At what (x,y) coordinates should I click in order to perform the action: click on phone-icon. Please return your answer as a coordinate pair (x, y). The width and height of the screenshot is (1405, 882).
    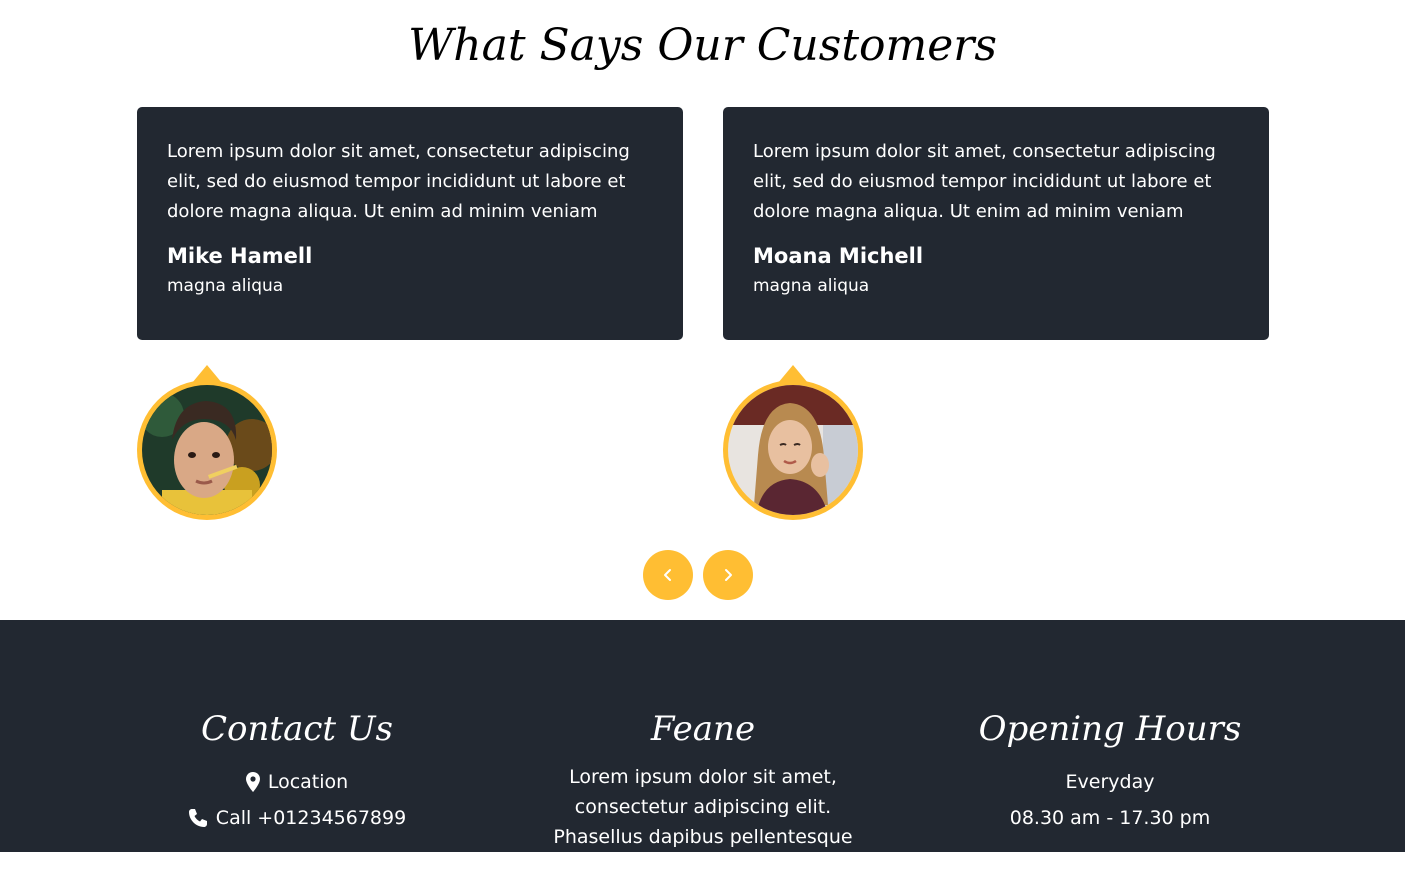
    Looking at the image, I should click on (197, 818).